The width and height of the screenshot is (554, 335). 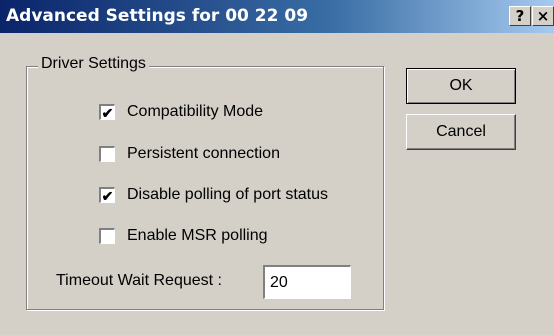 I want to click on ok-button: OK, so click(x=461, y=86).